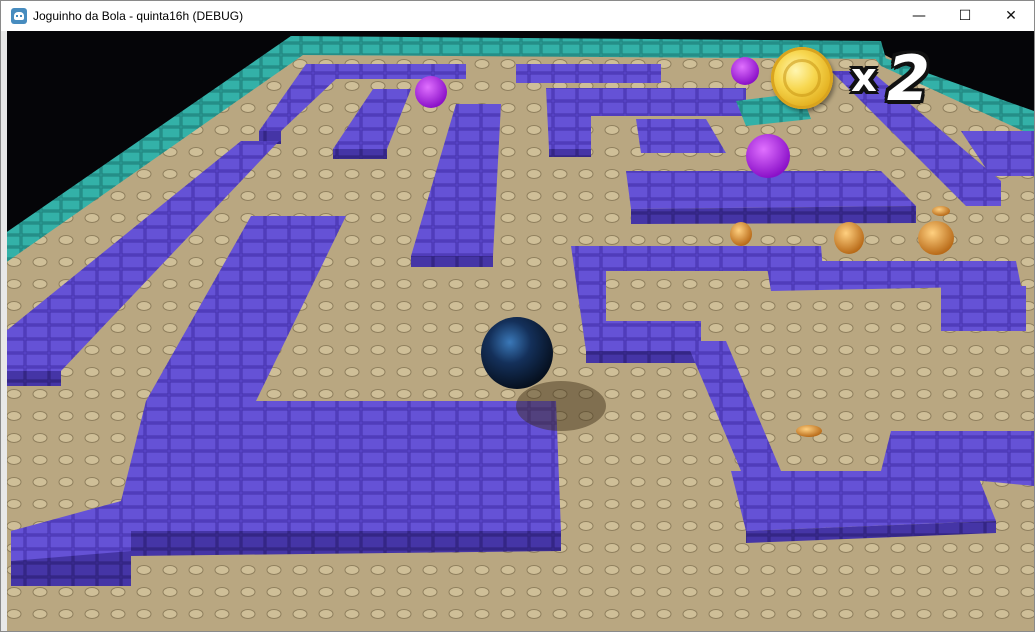 This screenshot has height=632, width=1035. What do you see at coordinates (4, 331) in the screenshot?
I see `left-background-strip` at bounding box center [4, 331].